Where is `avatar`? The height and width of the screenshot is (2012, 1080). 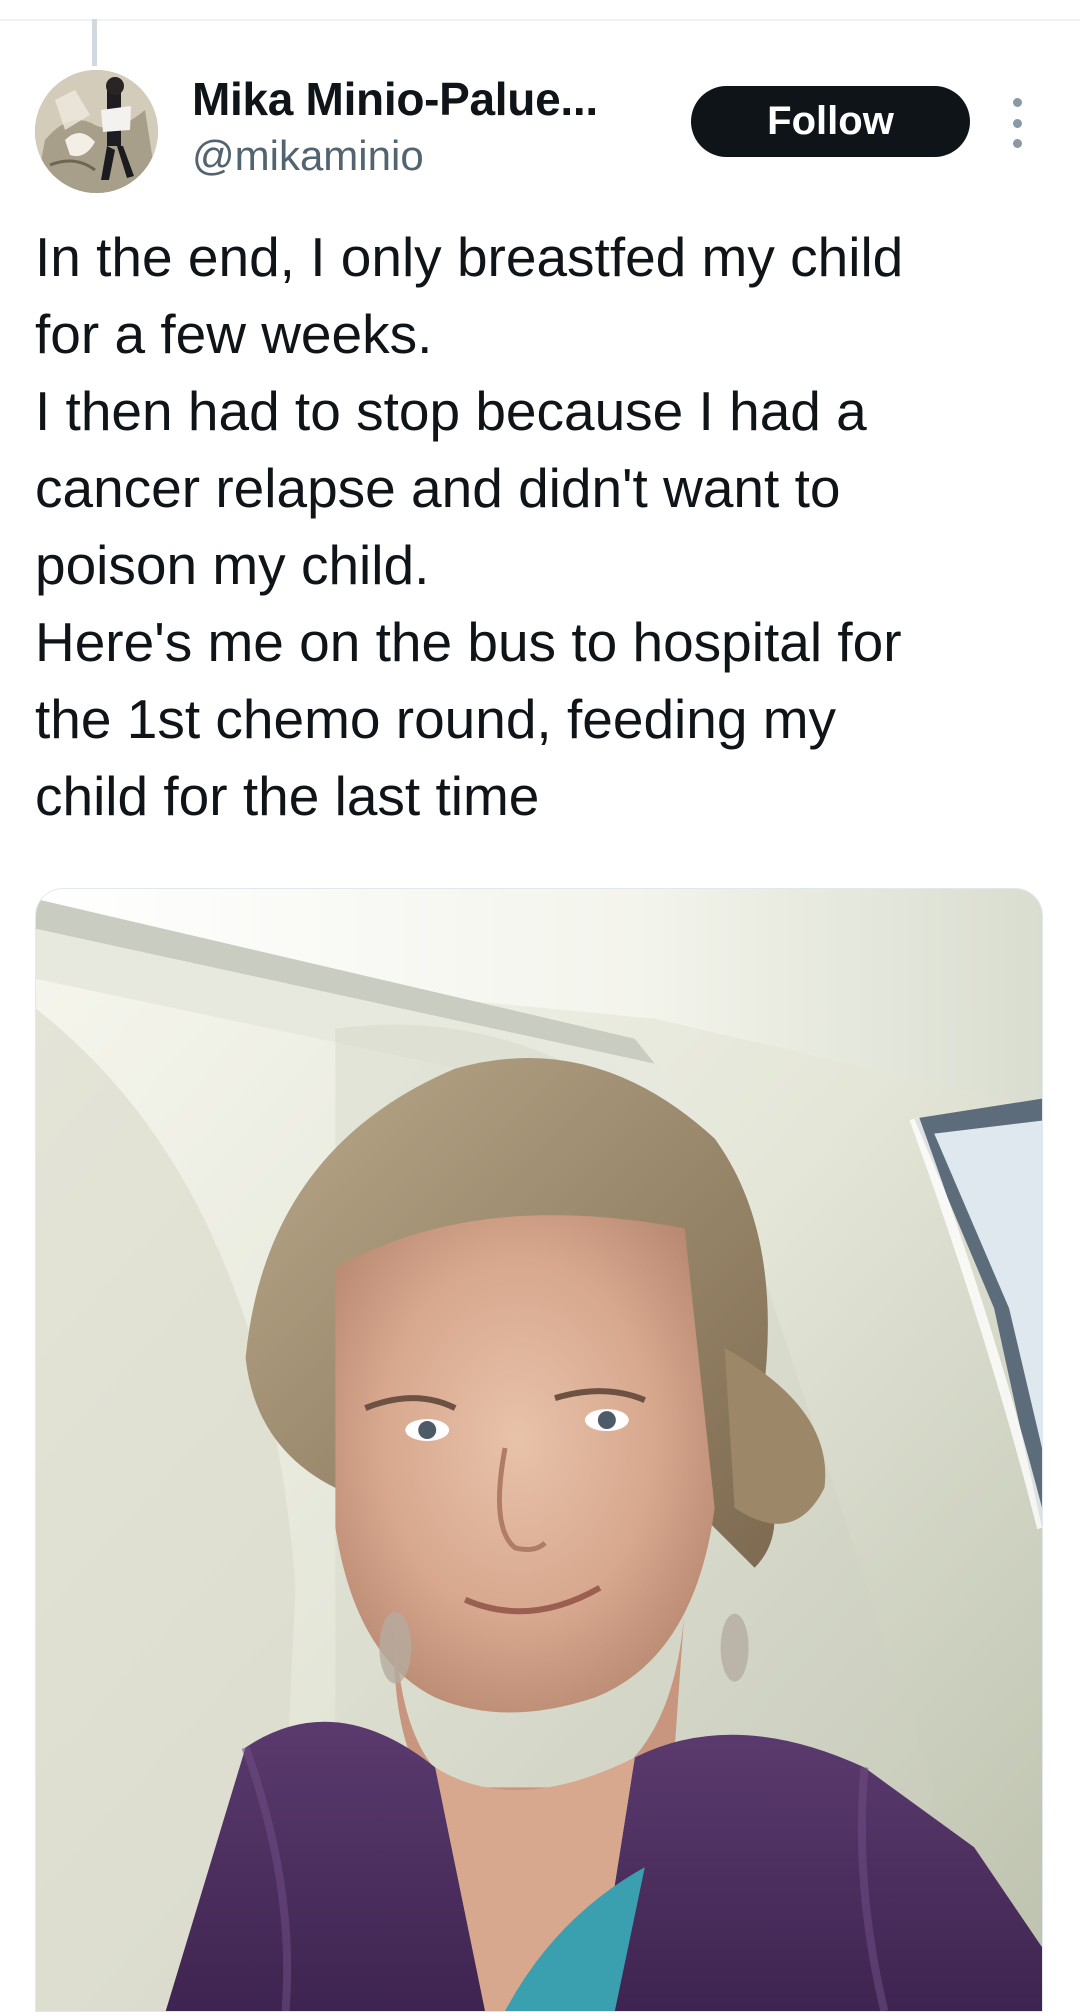
avatar is located at coordinates (96, 131).